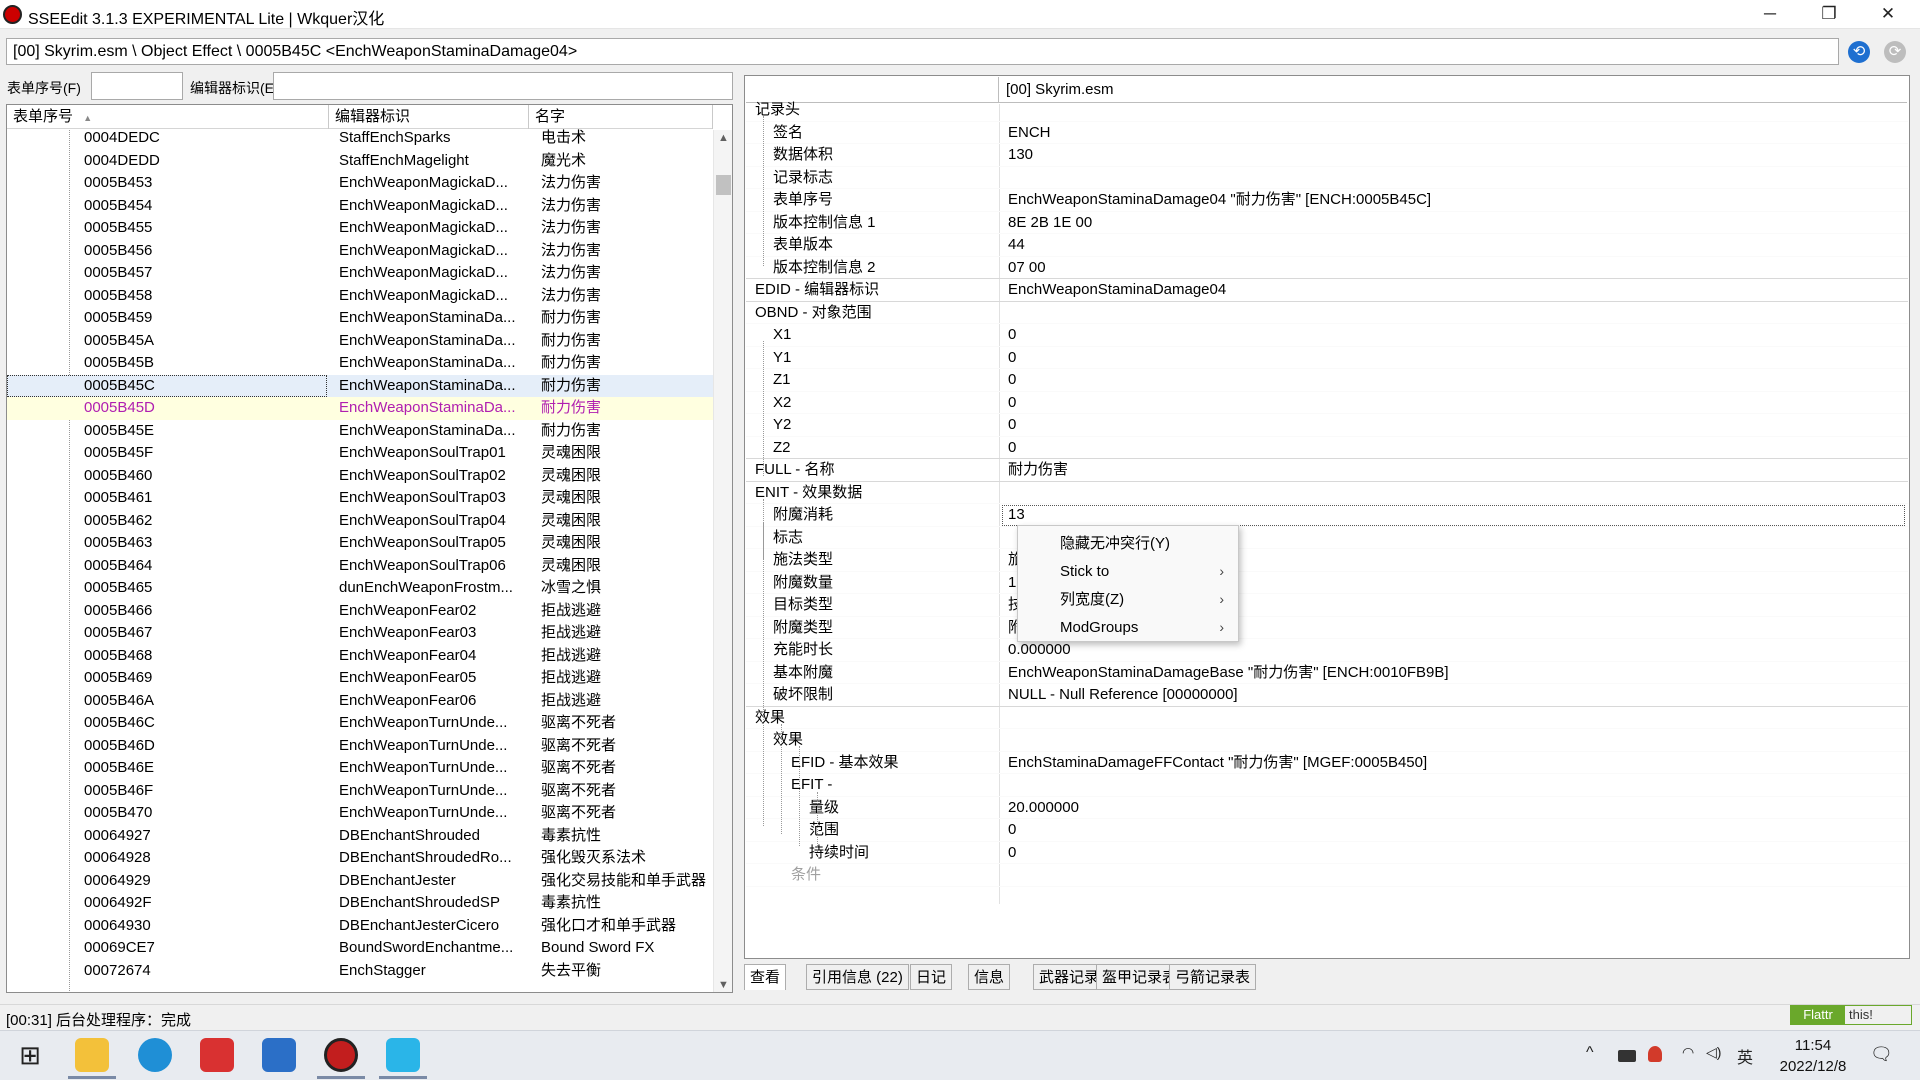 Image resolution: width=1920 pixels, height=1080 pixels. I want to click on table-row: 0005B459 EnchWeaponStaminaDa... 耐力伤害, so click(360, 318).